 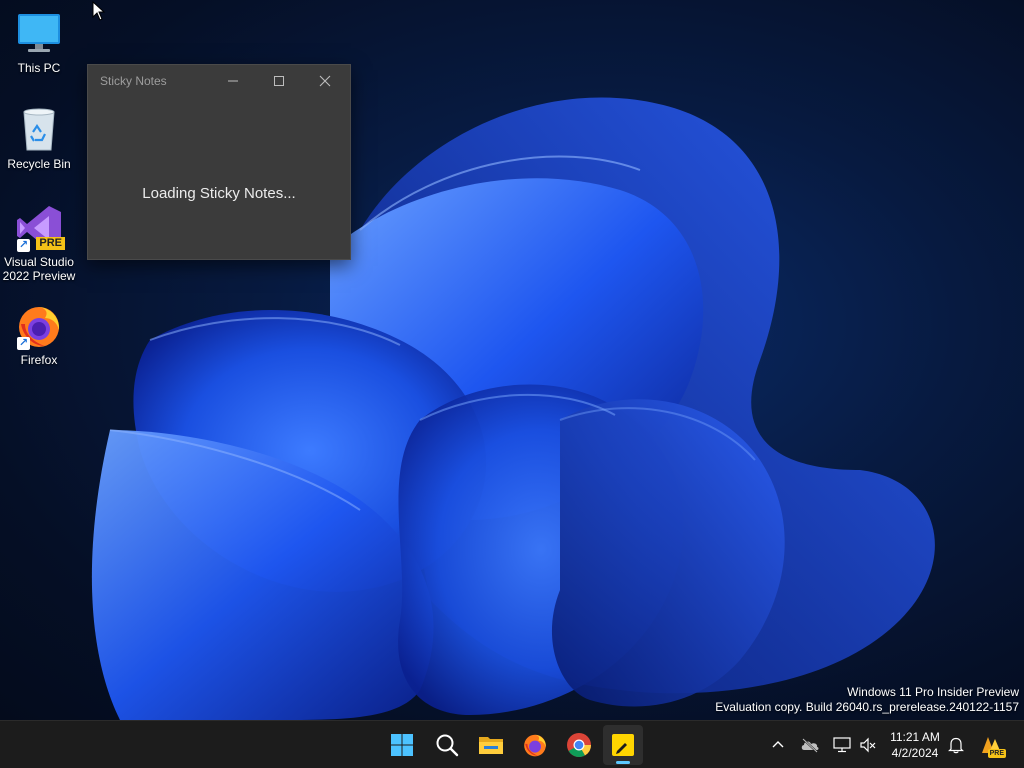 I want to click on taskbar-firefox, so click(x=535, y=745).